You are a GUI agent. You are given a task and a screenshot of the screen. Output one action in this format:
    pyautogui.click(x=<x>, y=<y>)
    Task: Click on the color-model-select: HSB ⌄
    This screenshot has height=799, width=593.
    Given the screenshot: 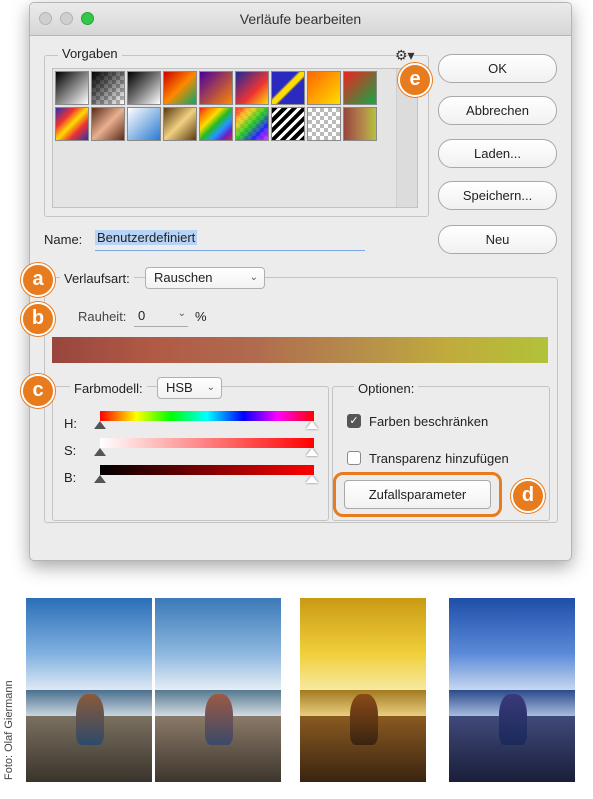 What is the action you would take?
    pyautogui.click(x=189, y=388)
    